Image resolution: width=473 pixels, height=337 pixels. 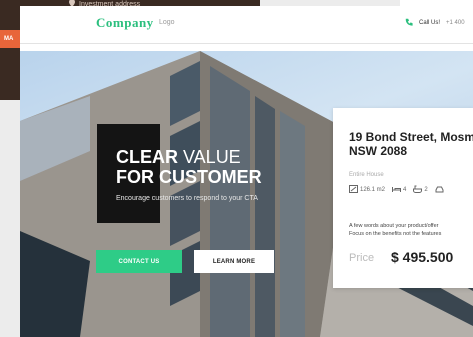 I want to click on logo-subtitle: Logo, so click(x=167, y=22).